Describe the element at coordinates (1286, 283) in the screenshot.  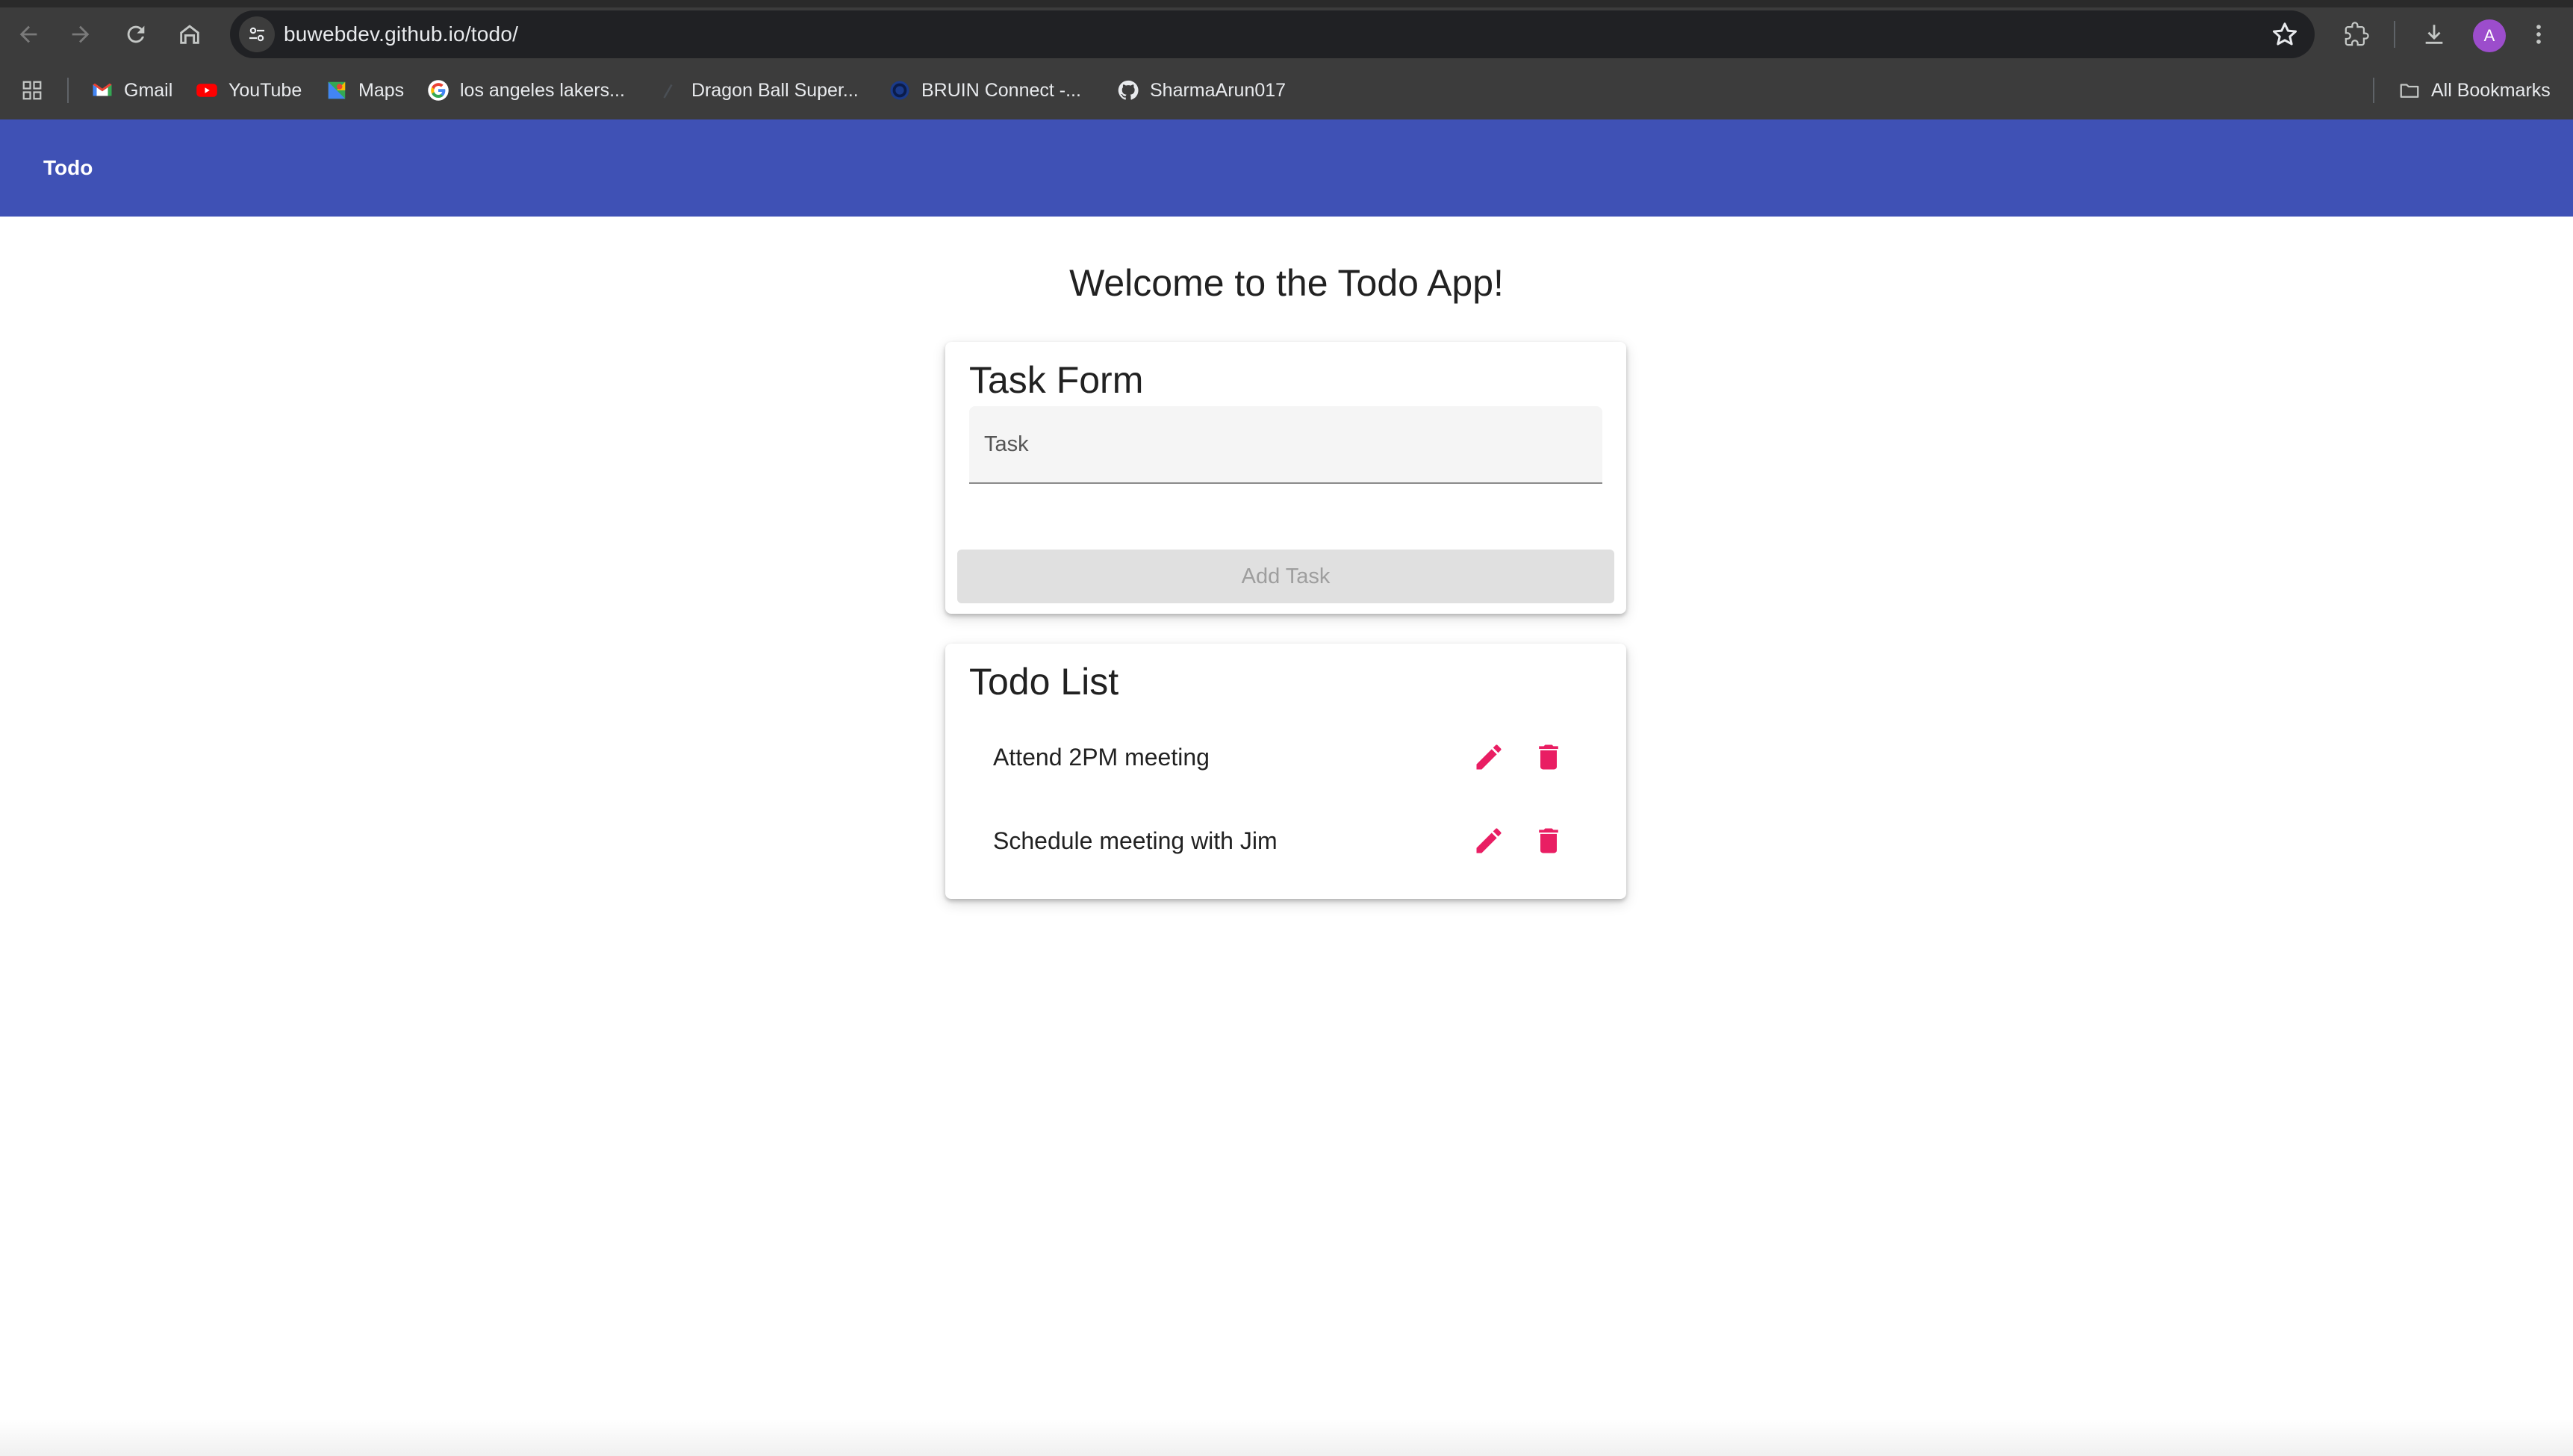
I see `welcome-heading: Welcome to the Todo App!` at that location.